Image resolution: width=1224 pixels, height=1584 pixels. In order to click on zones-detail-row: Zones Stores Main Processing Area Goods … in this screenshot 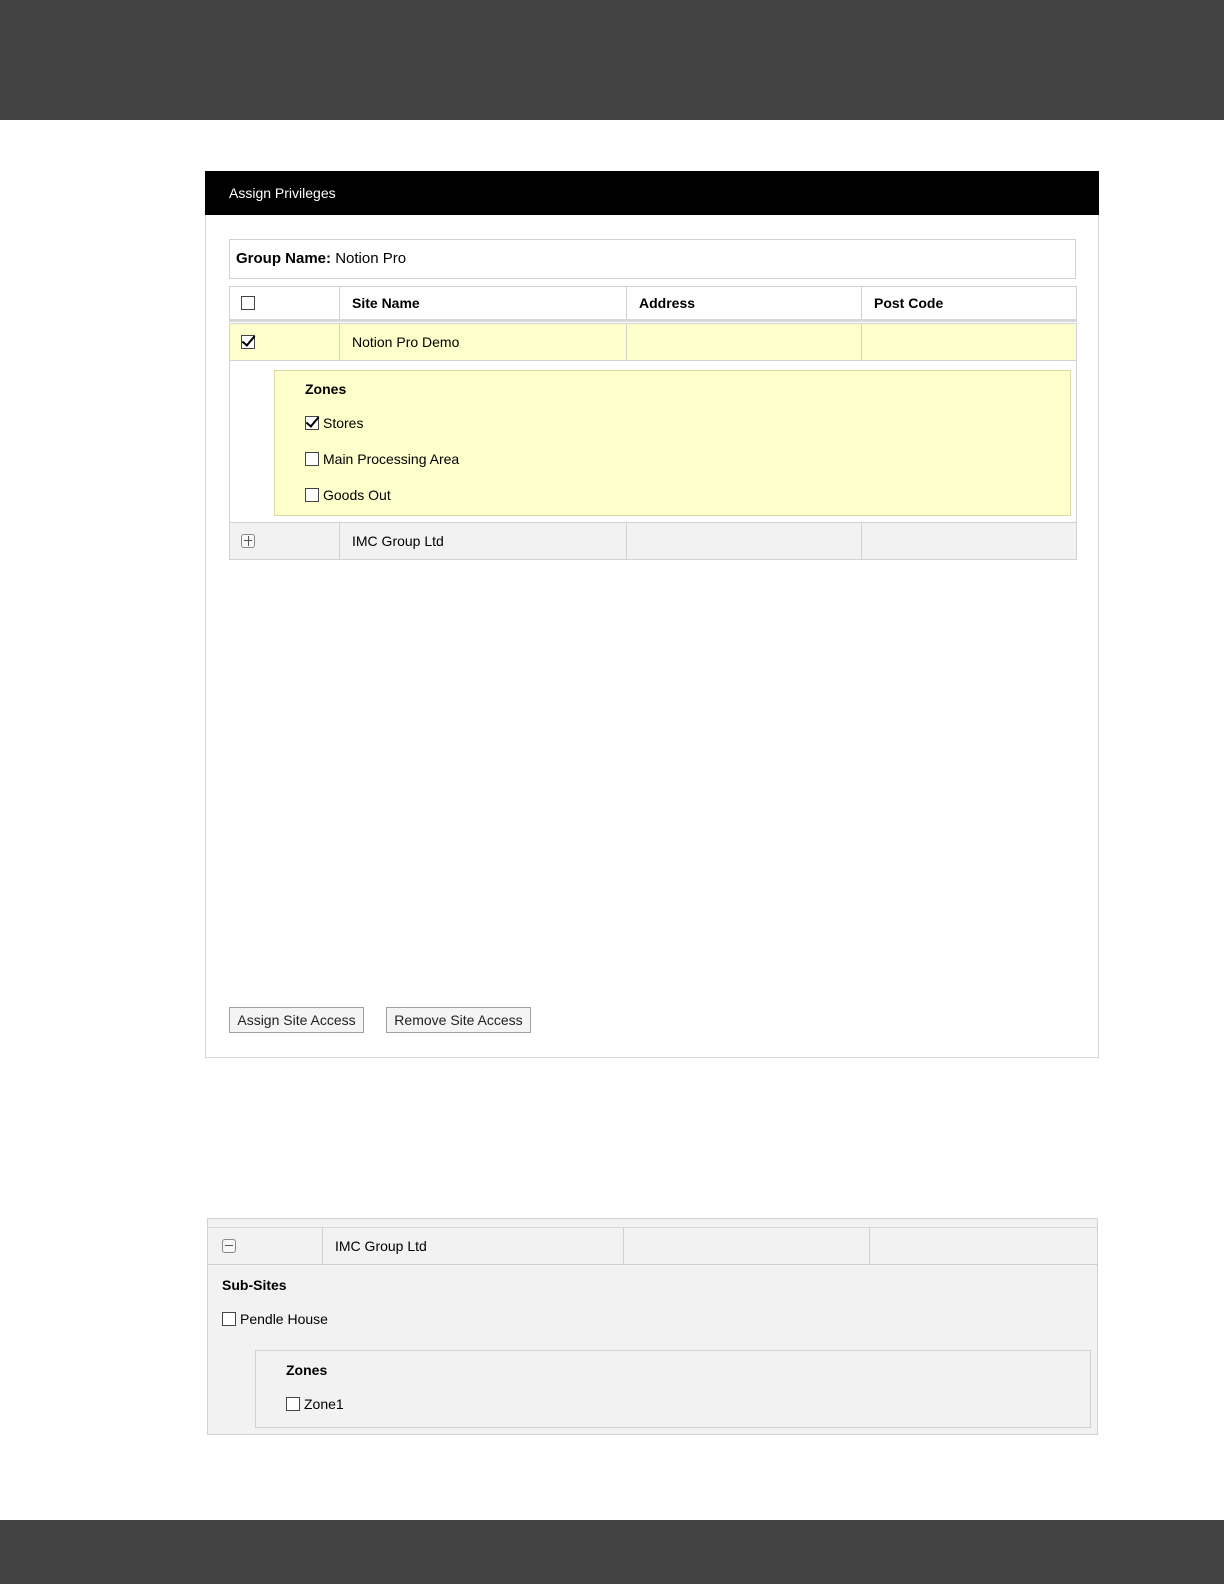, I will do `click(653, 441)`.